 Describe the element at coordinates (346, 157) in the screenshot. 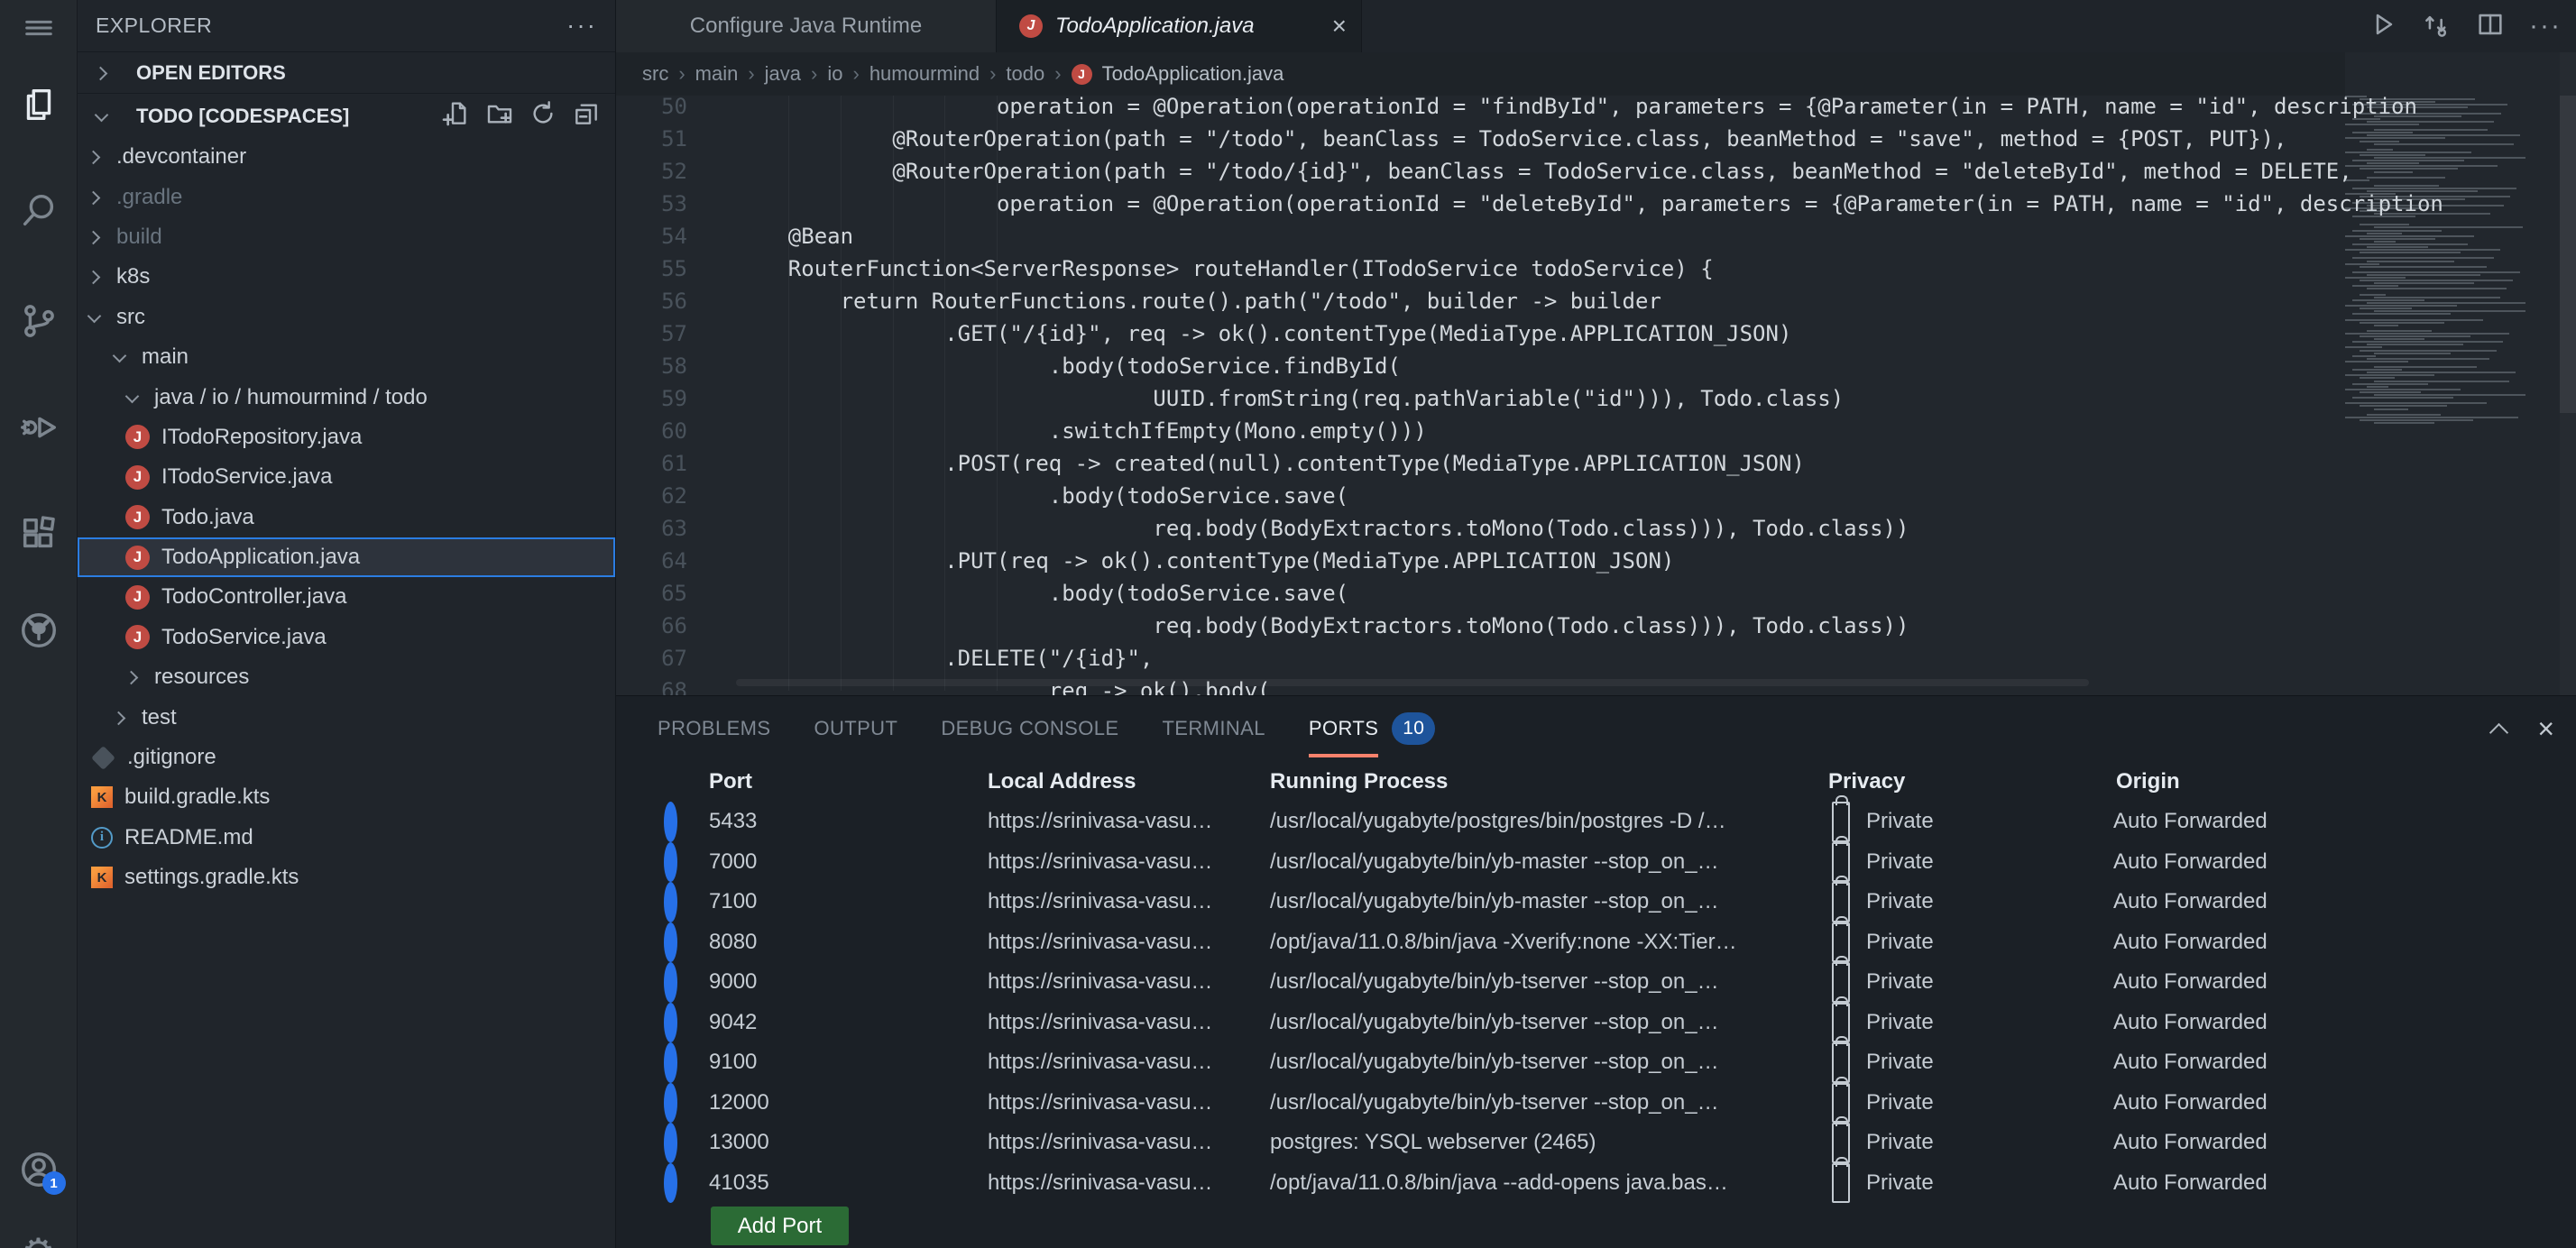

I see `tree-item: .devcontainer` at that location.